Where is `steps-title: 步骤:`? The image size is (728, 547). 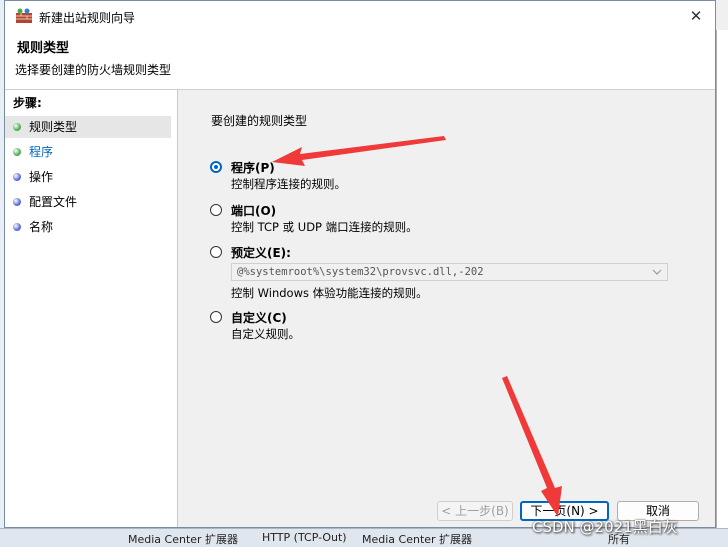
steps-title: 步骤: is located at coordinates (27, 103).